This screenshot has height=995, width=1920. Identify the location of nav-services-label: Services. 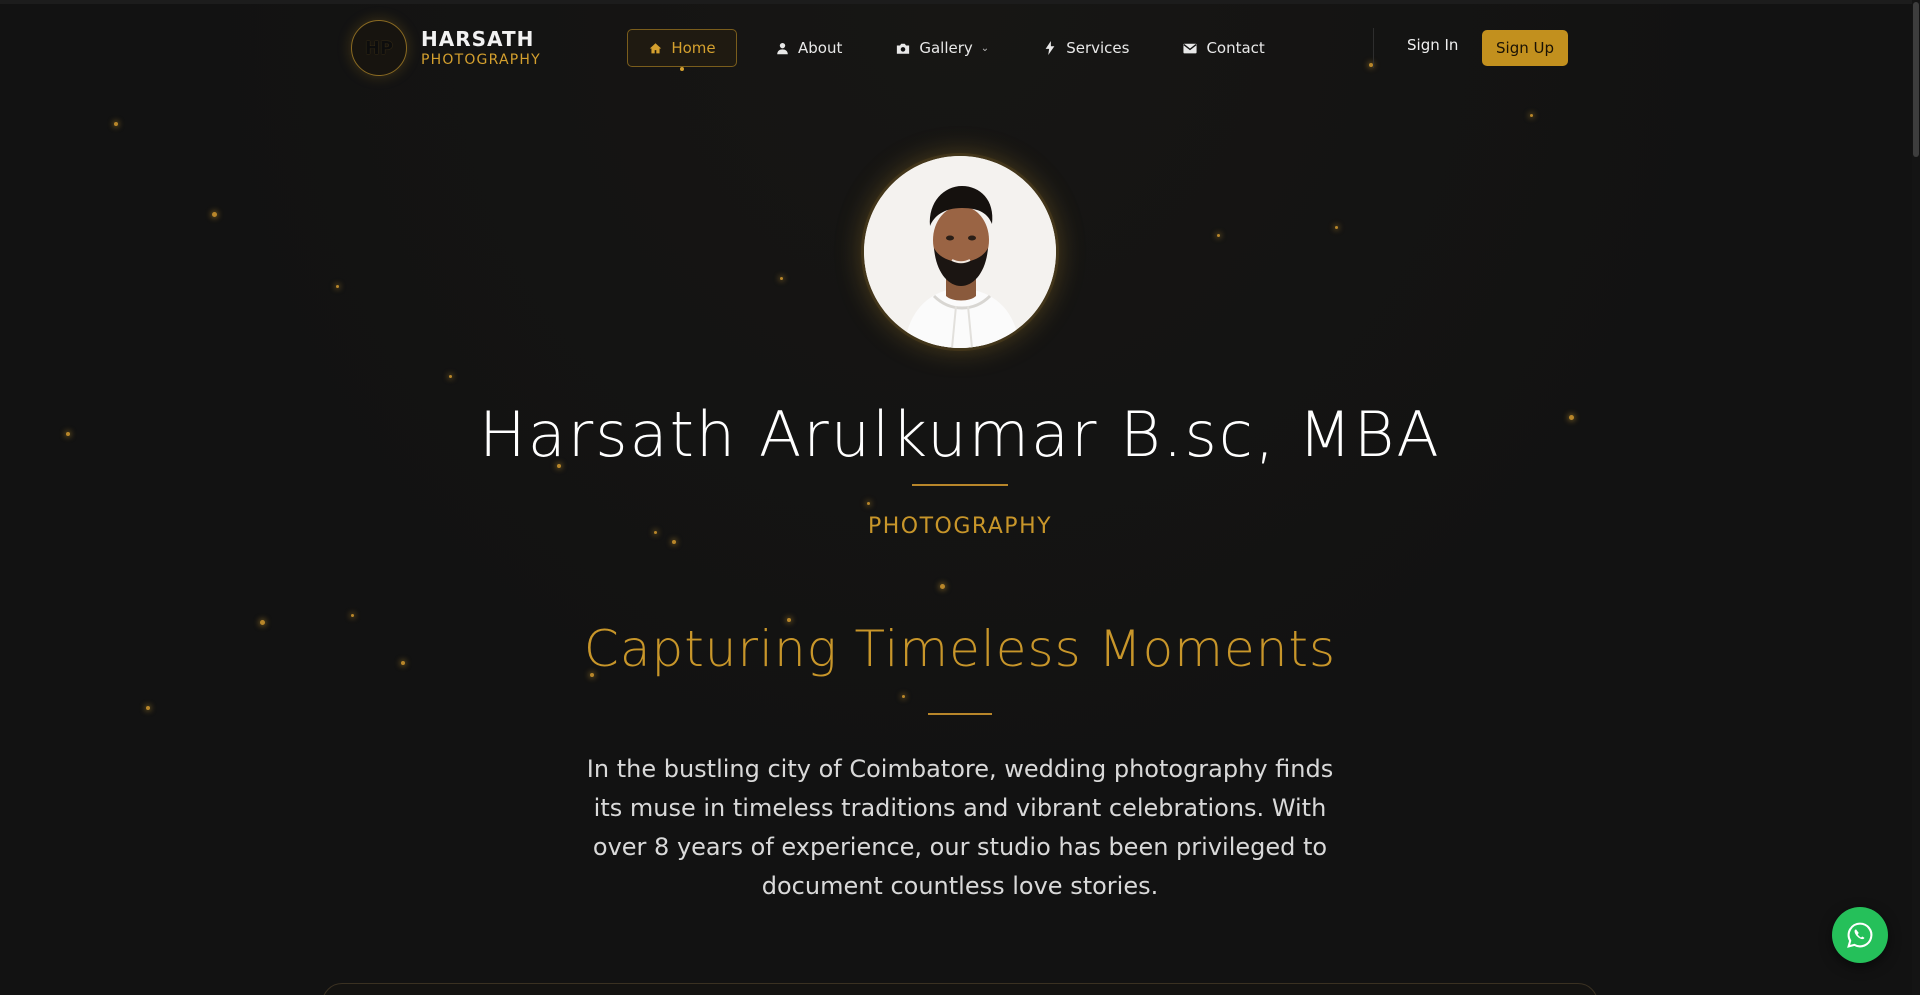
(1098, 48).